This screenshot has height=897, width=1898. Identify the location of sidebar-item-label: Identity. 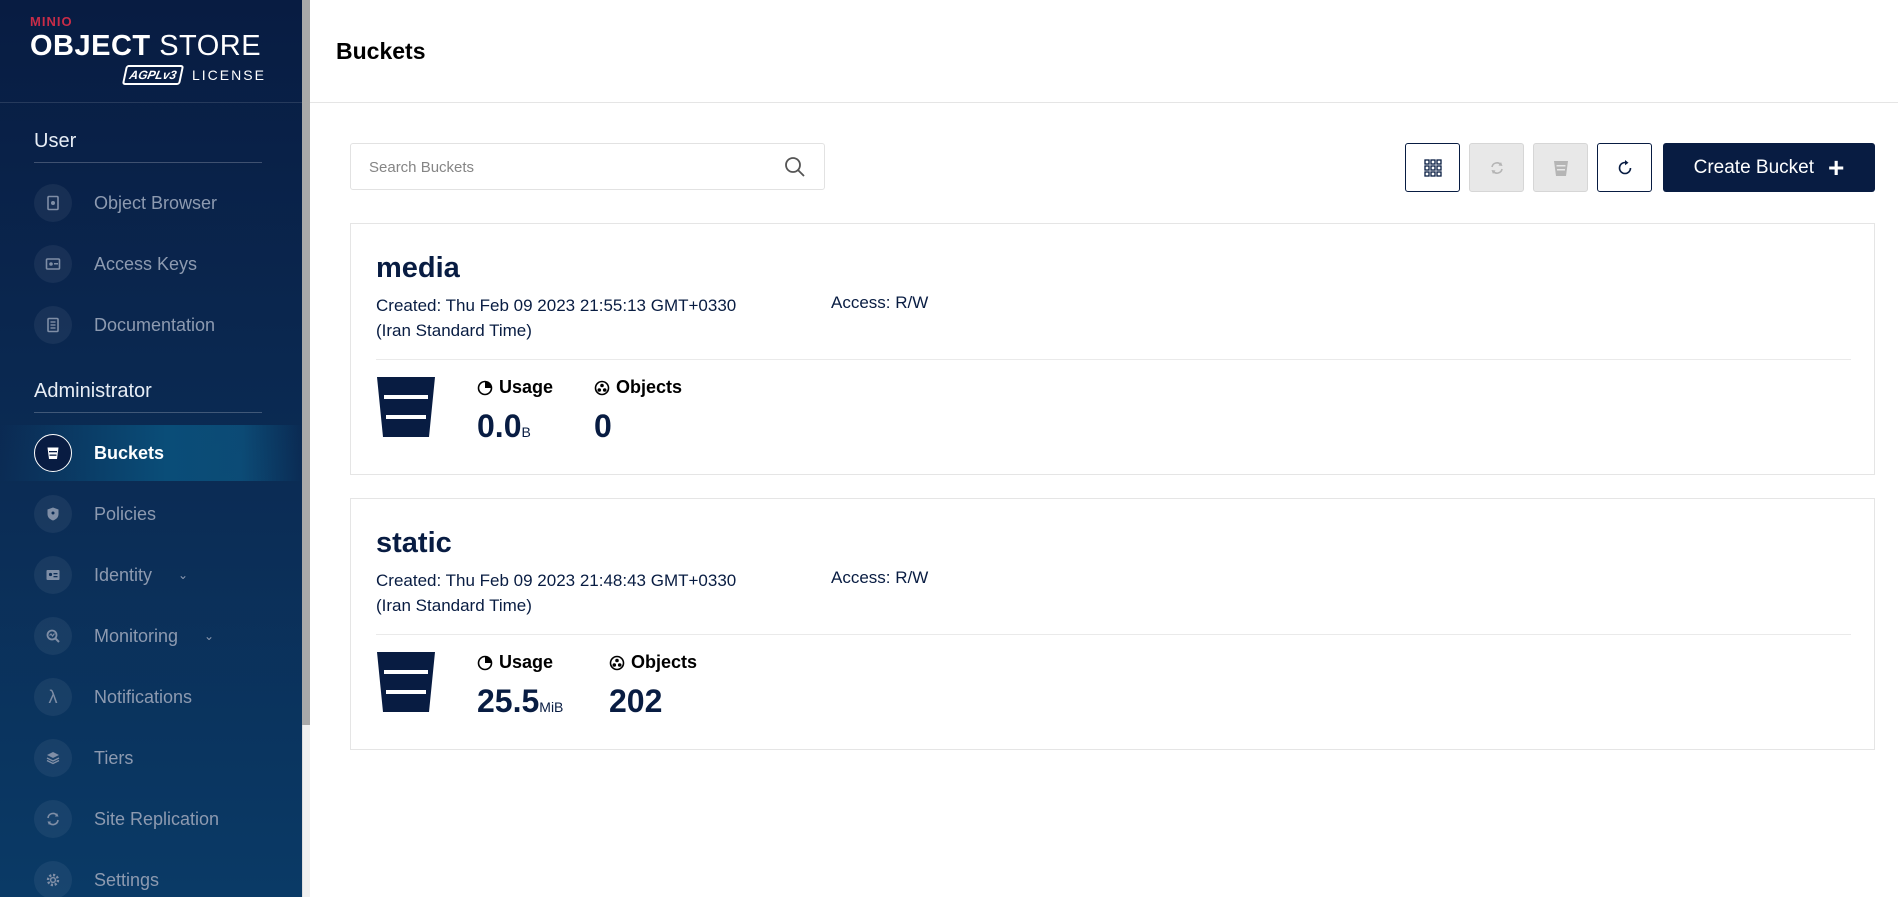
(123, 574).